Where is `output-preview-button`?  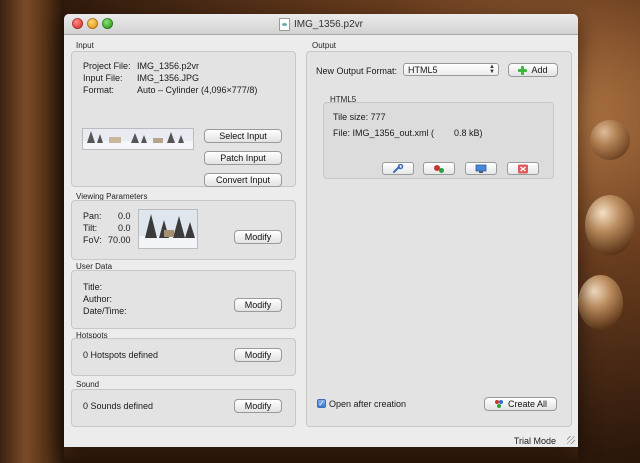
output-preview-button is located at coordinates (481, 168).